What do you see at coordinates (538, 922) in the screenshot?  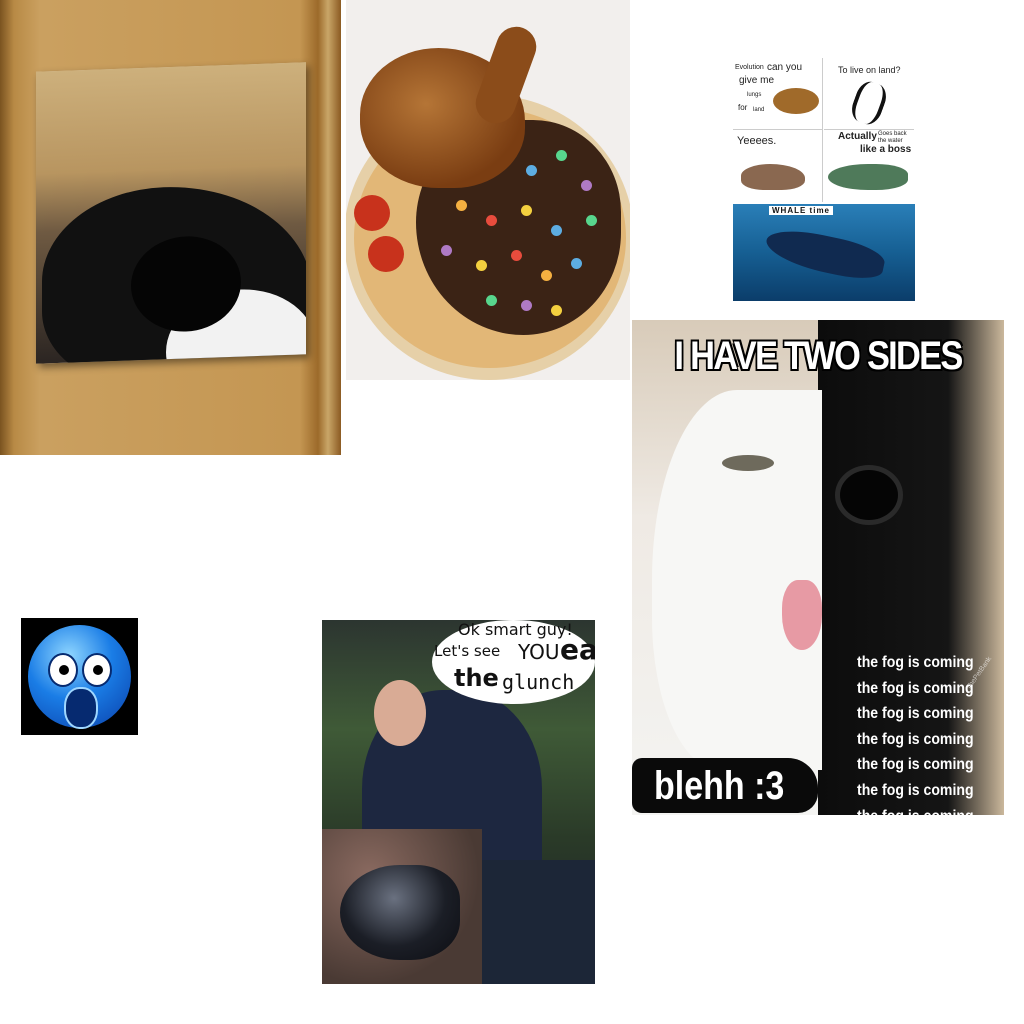 I see `table` at bounding box center [538, 922].